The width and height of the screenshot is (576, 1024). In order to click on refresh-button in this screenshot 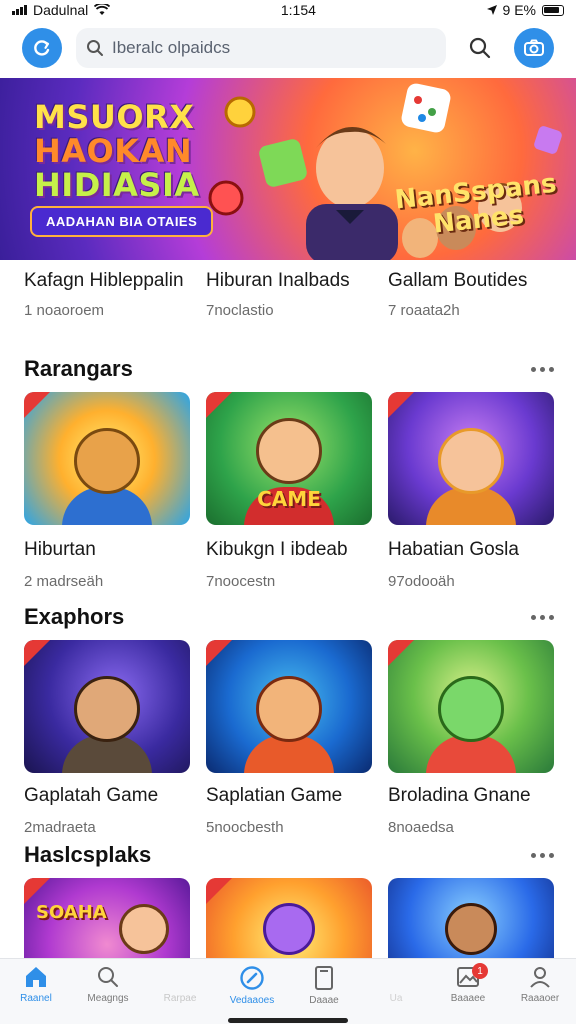, I will do `click(42, 48)`.